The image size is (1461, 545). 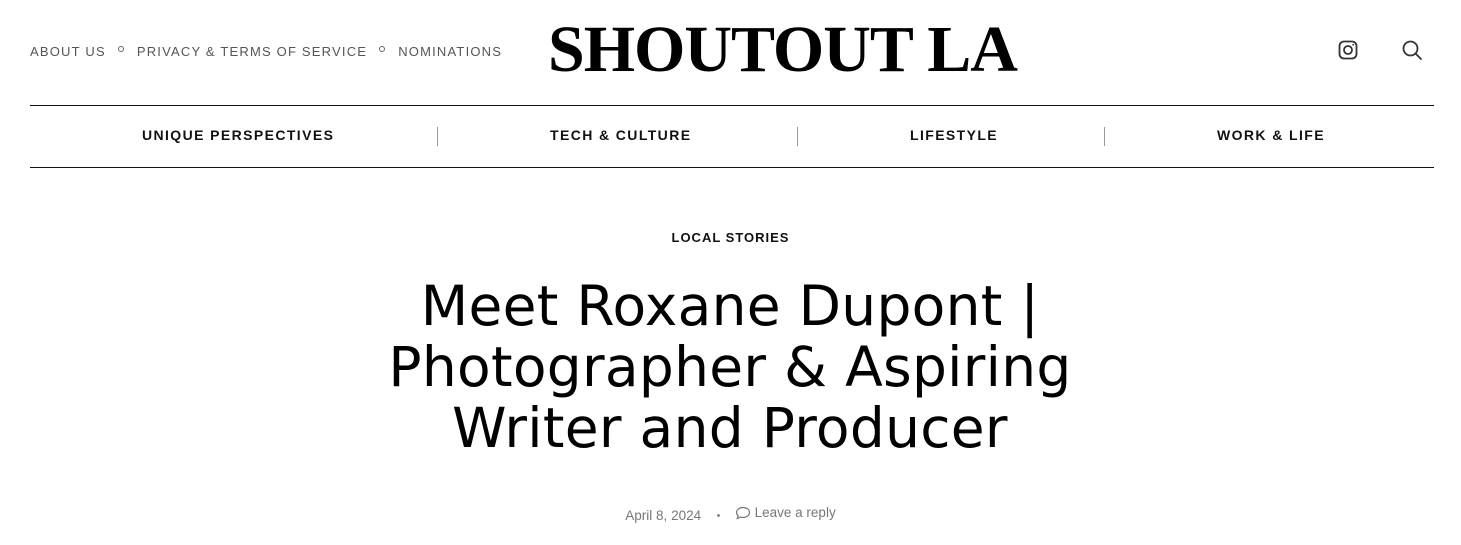 What do you see at coordinates (718, 515) in the screenshot?
I see `meta-separator` at bounding box center [718, 515].